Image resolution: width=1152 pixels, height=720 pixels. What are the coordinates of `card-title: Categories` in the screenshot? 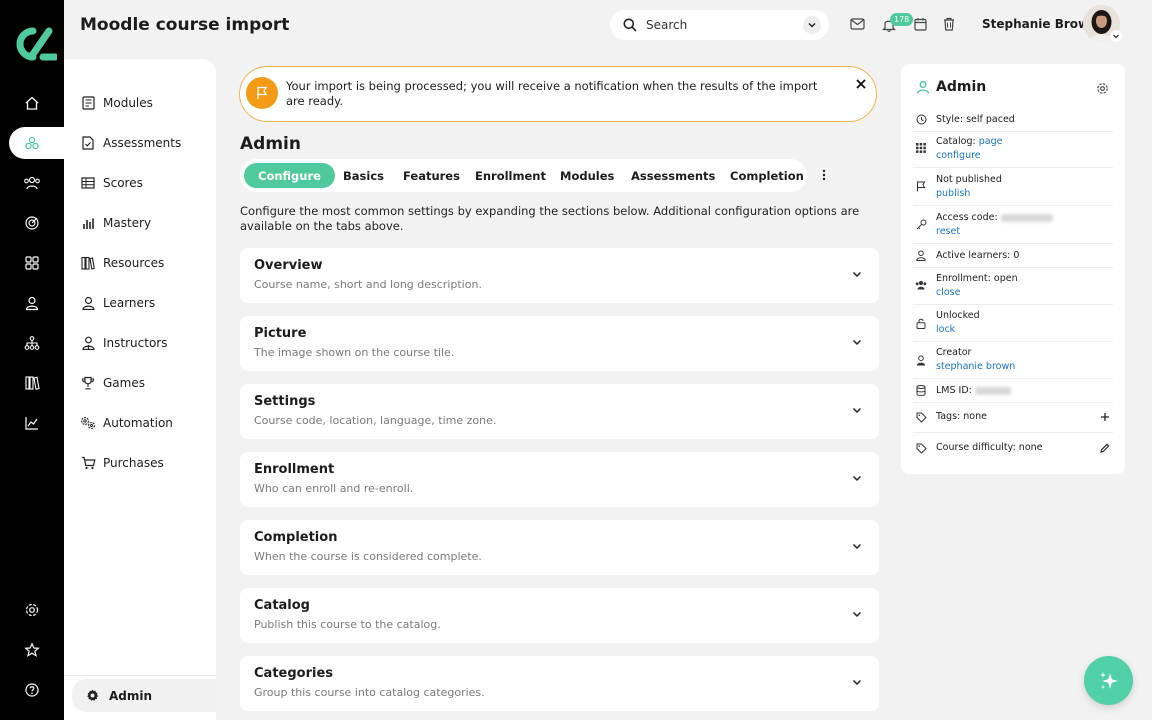 It's located at (294, 673).